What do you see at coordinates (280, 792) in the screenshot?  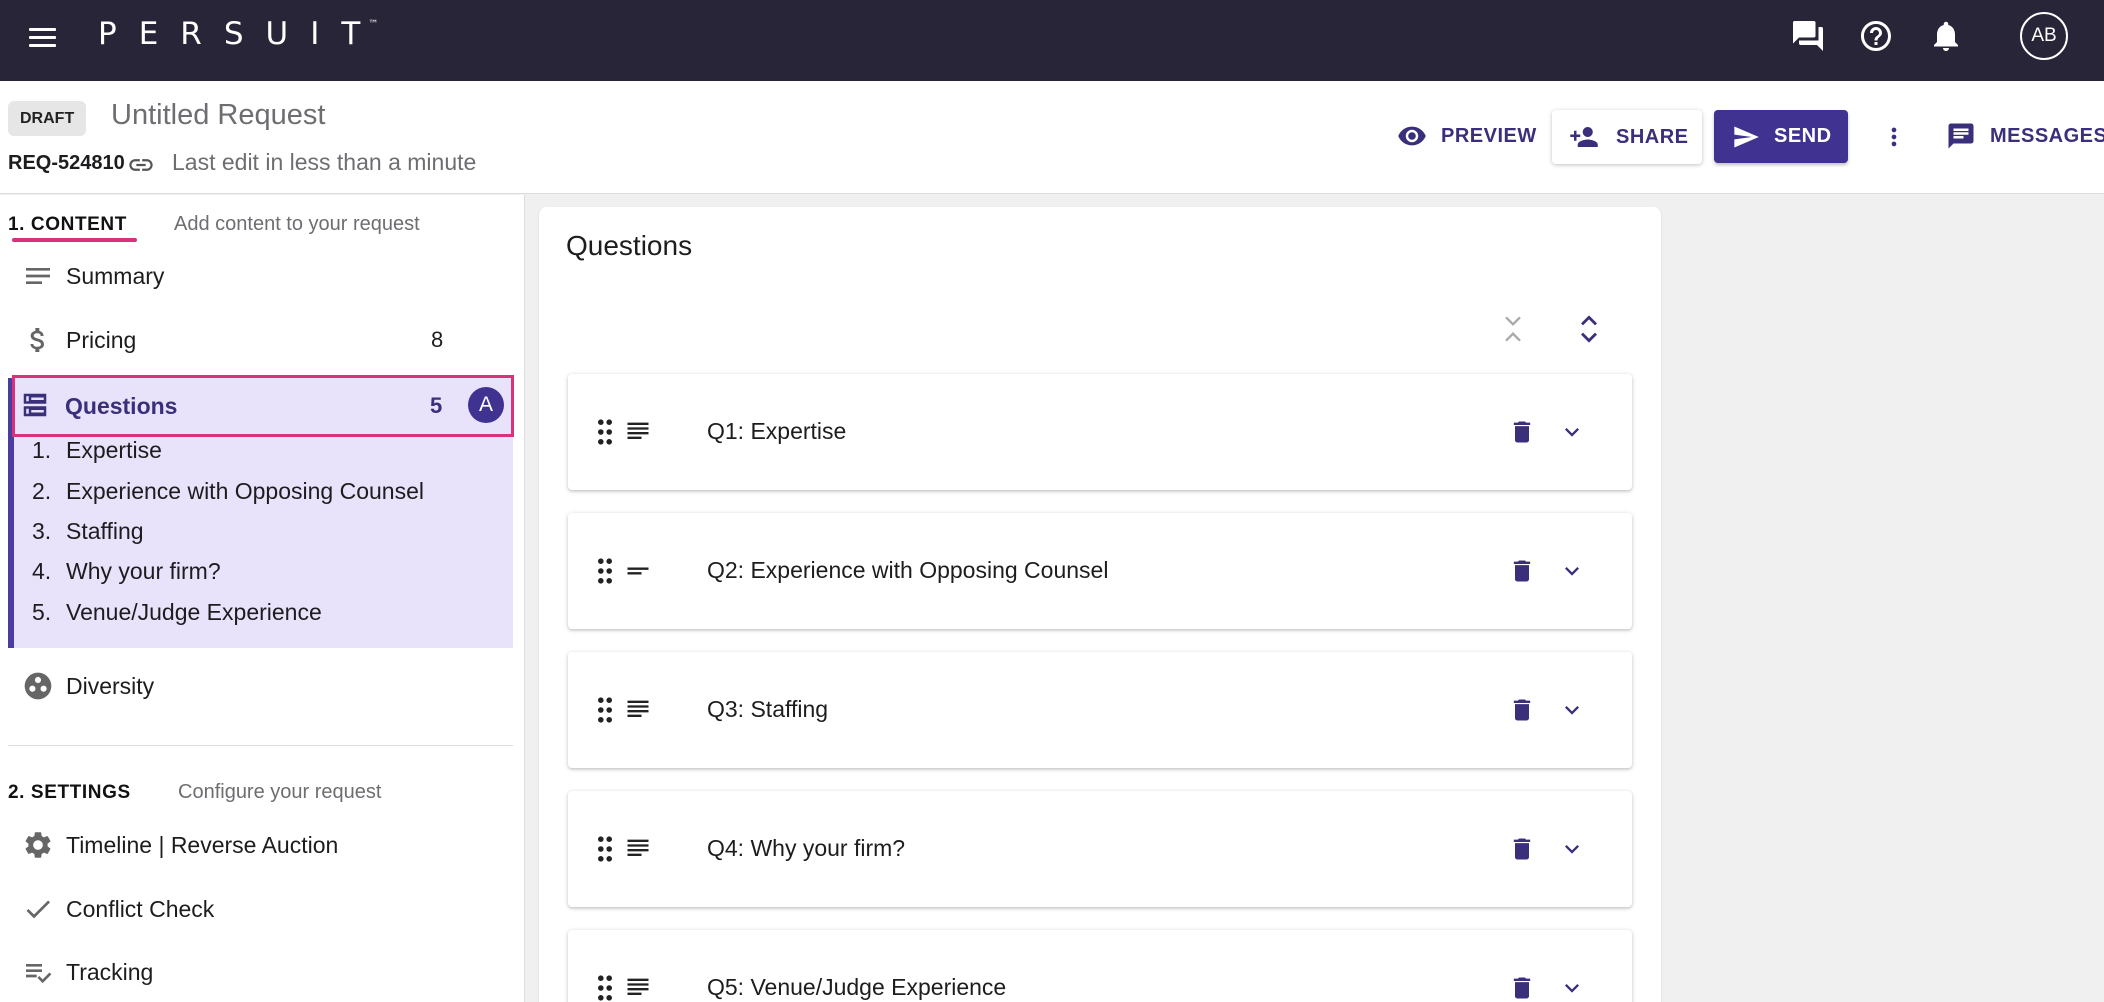 I see `settings-step-description: Configure your request` at bounding box center [280, 792].